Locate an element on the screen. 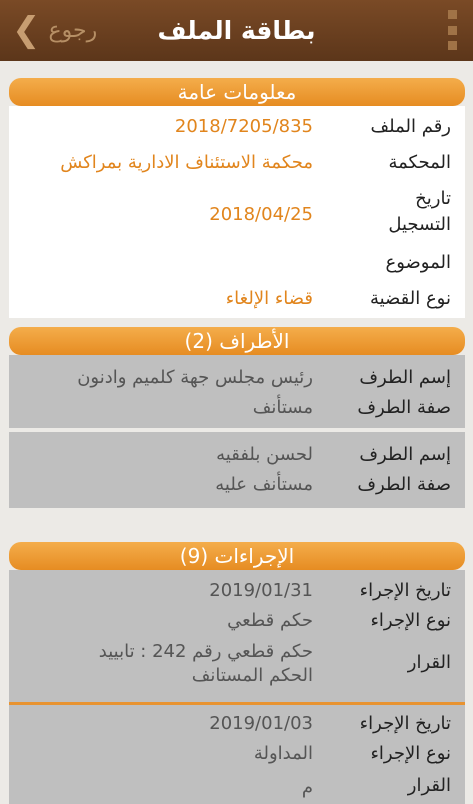 This screenshot has height=804, width=473. back-label: رجوع is located at coordinates (73, 30).